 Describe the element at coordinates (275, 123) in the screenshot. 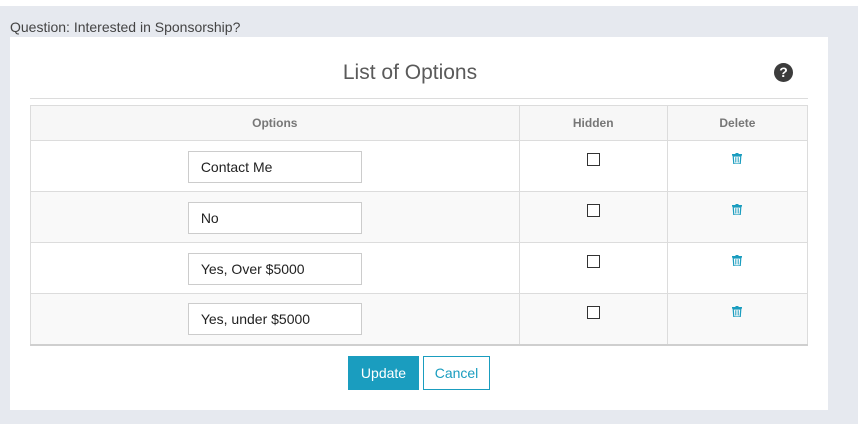

I see `column-header-options: Options` at that location.